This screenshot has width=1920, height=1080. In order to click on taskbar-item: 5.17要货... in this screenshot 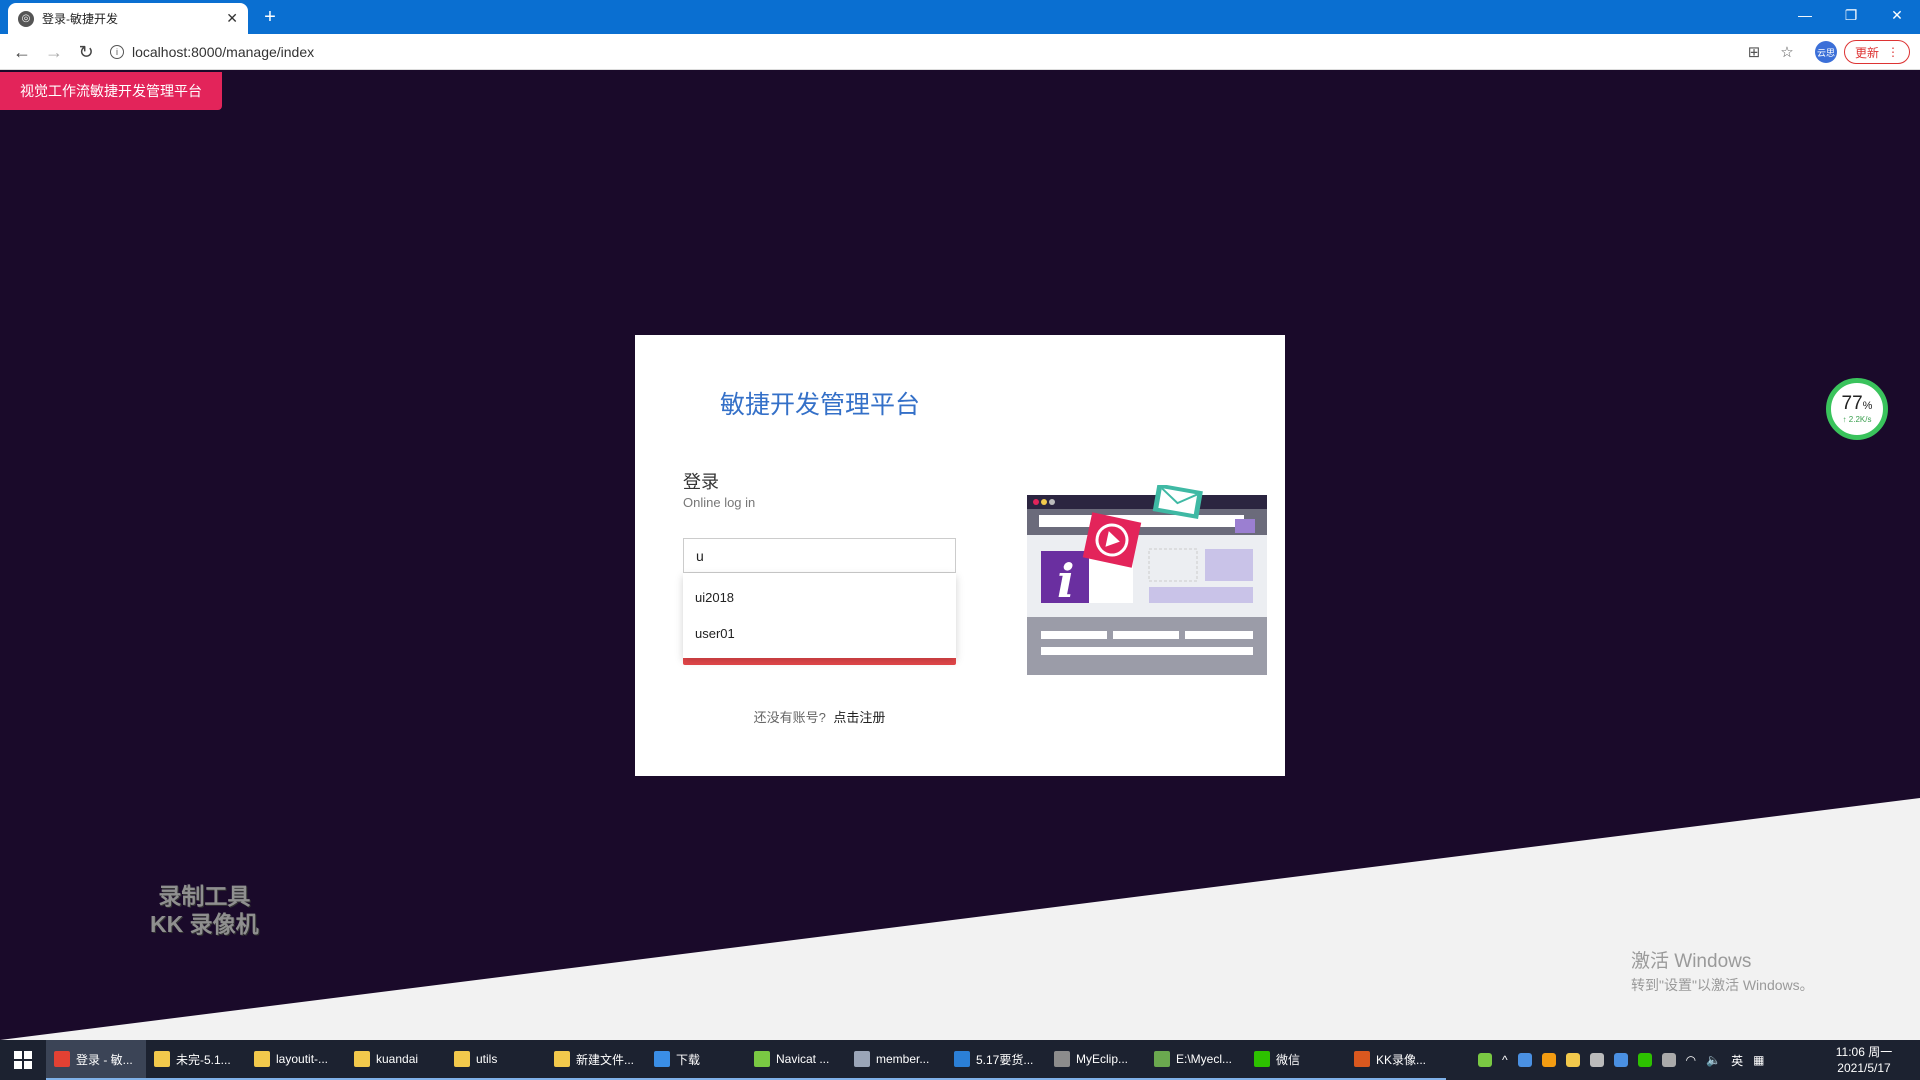, I will do `click(996, 1060)`.